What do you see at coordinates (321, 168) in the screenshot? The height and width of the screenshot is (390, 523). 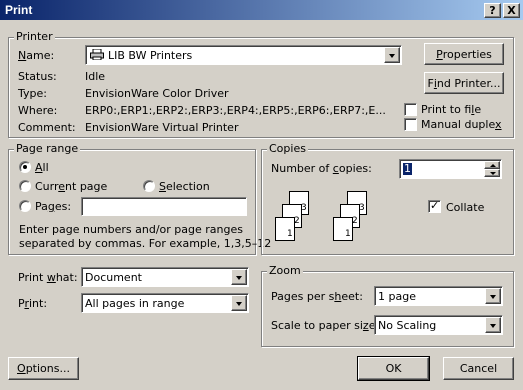 I see `number-of-copies-label: Number of copies:` at bounding box center [321, 168].